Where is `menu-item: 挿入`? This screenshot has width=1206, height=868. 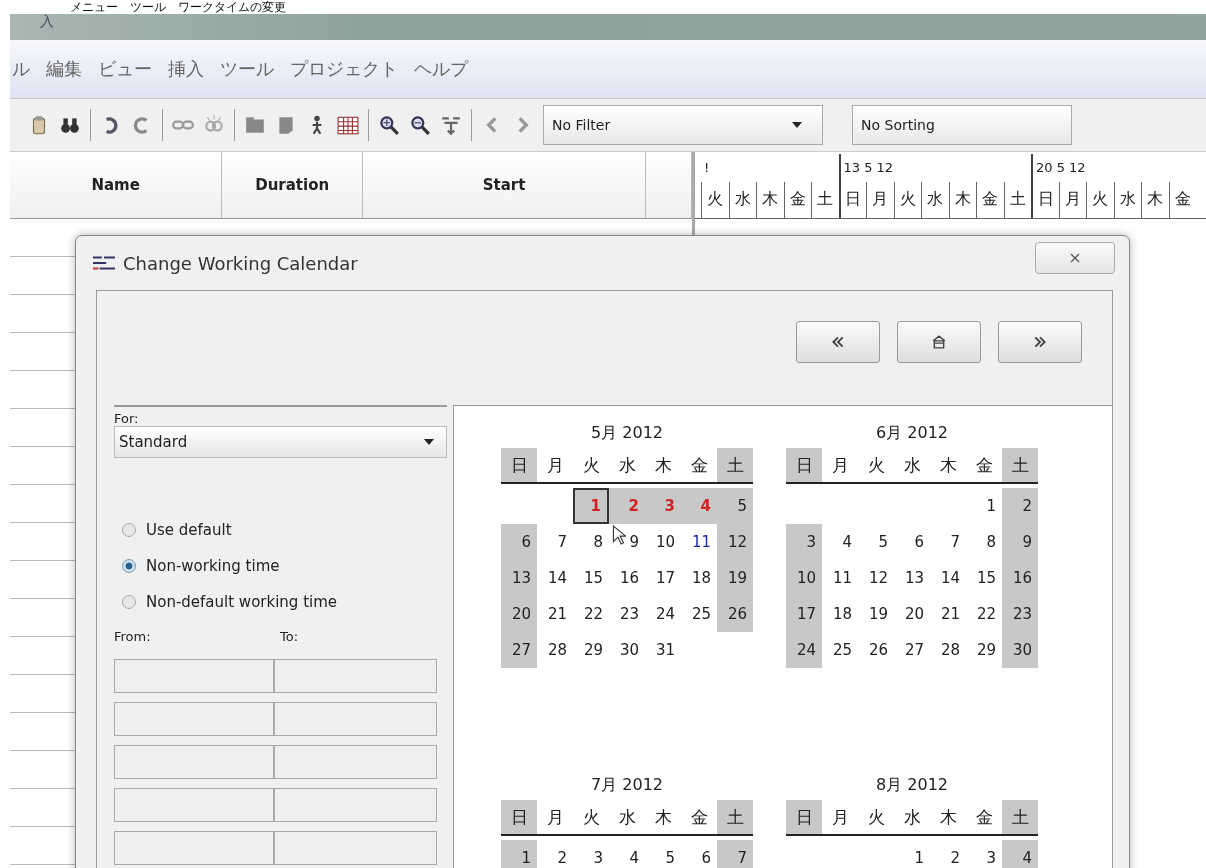
menu-item: 挿入 is located at coordinates (186, 69).